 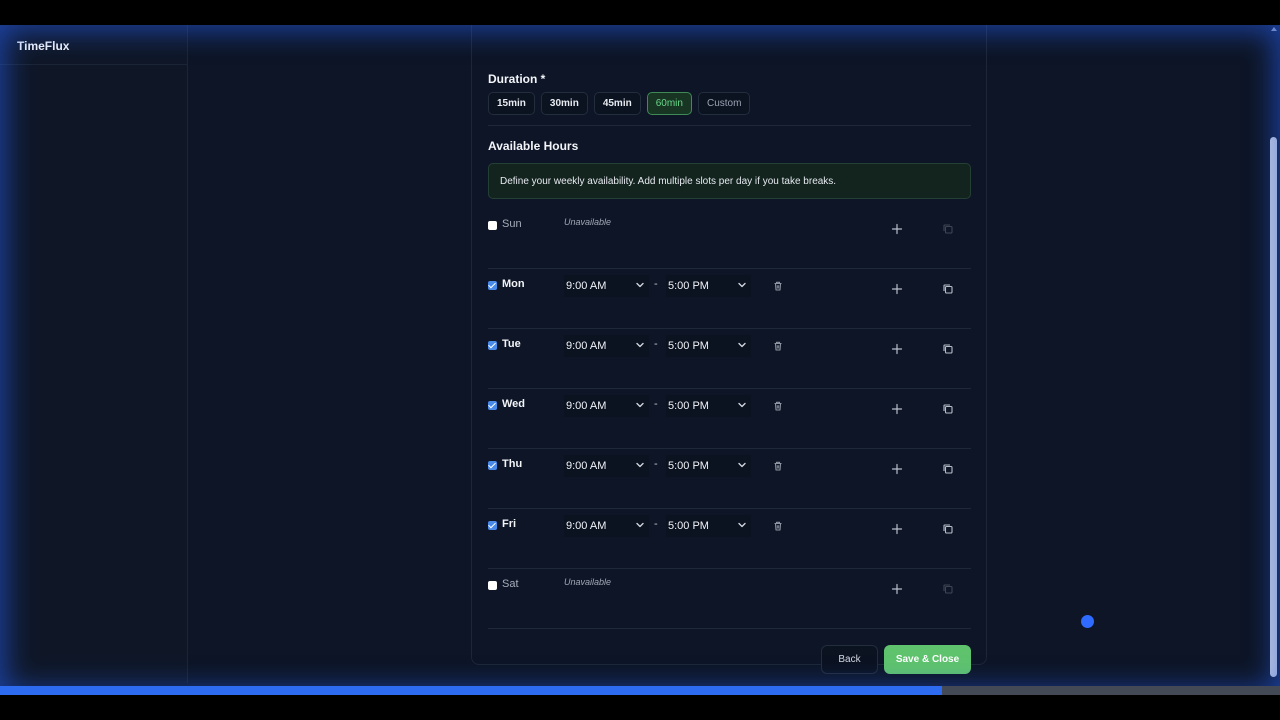 I want to click on day-checkbox-sat, so click(x=492, y=585).